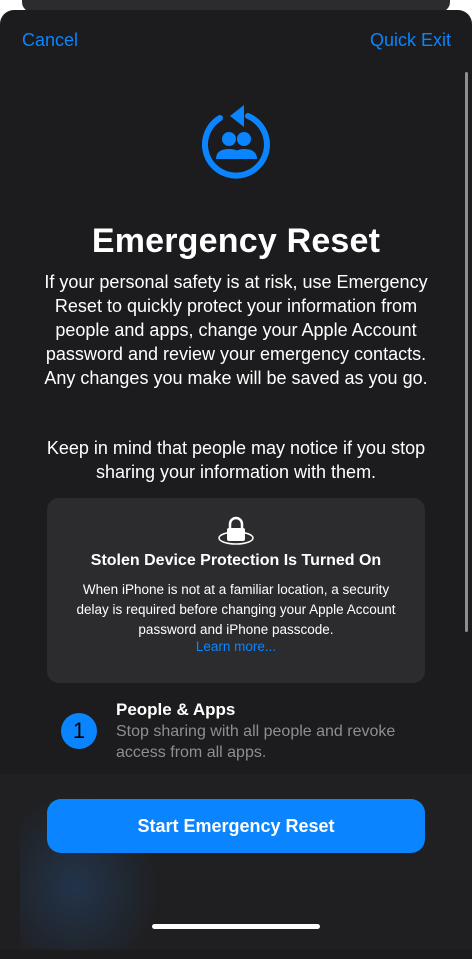 This screenshot has width=472, height=959. Describe the element at coordinates (236, 530) in the screenshot. I see `lock-icon` at that location.